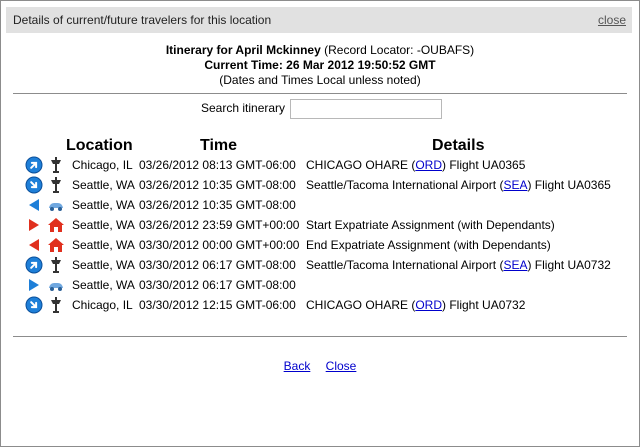 This screenshot has width=640, height=447. What do you see at coordinates (320, 285) in the screenshot?
I see `table-row: Seattle, WA 03/30/2012 06:17 GMT-08:00` at bounding box center [320, 285].